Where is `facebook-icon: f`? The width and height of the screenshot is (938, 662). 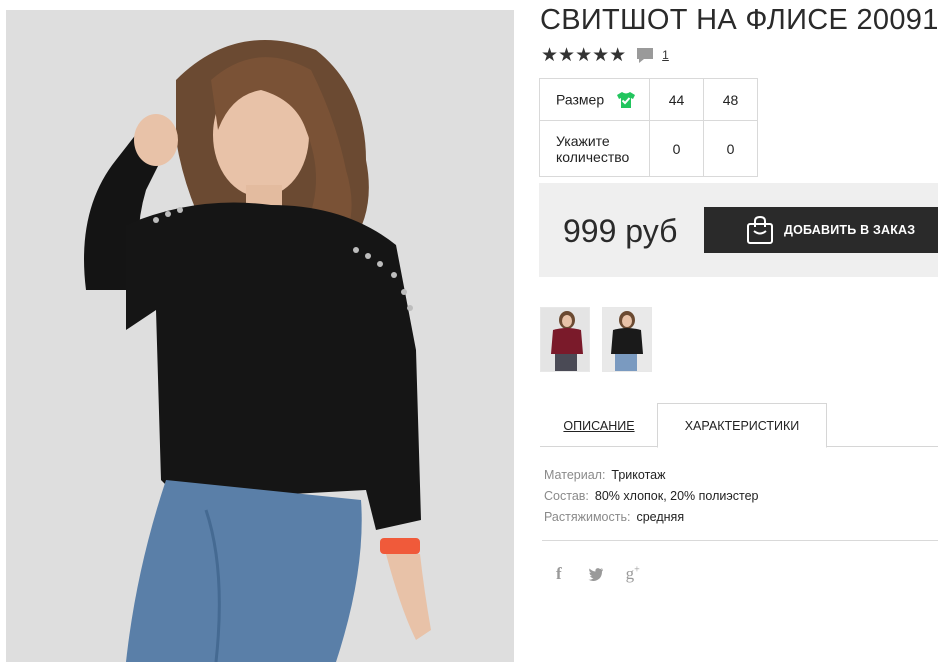
facebook-icon: f is located at coordinates (559, 574).